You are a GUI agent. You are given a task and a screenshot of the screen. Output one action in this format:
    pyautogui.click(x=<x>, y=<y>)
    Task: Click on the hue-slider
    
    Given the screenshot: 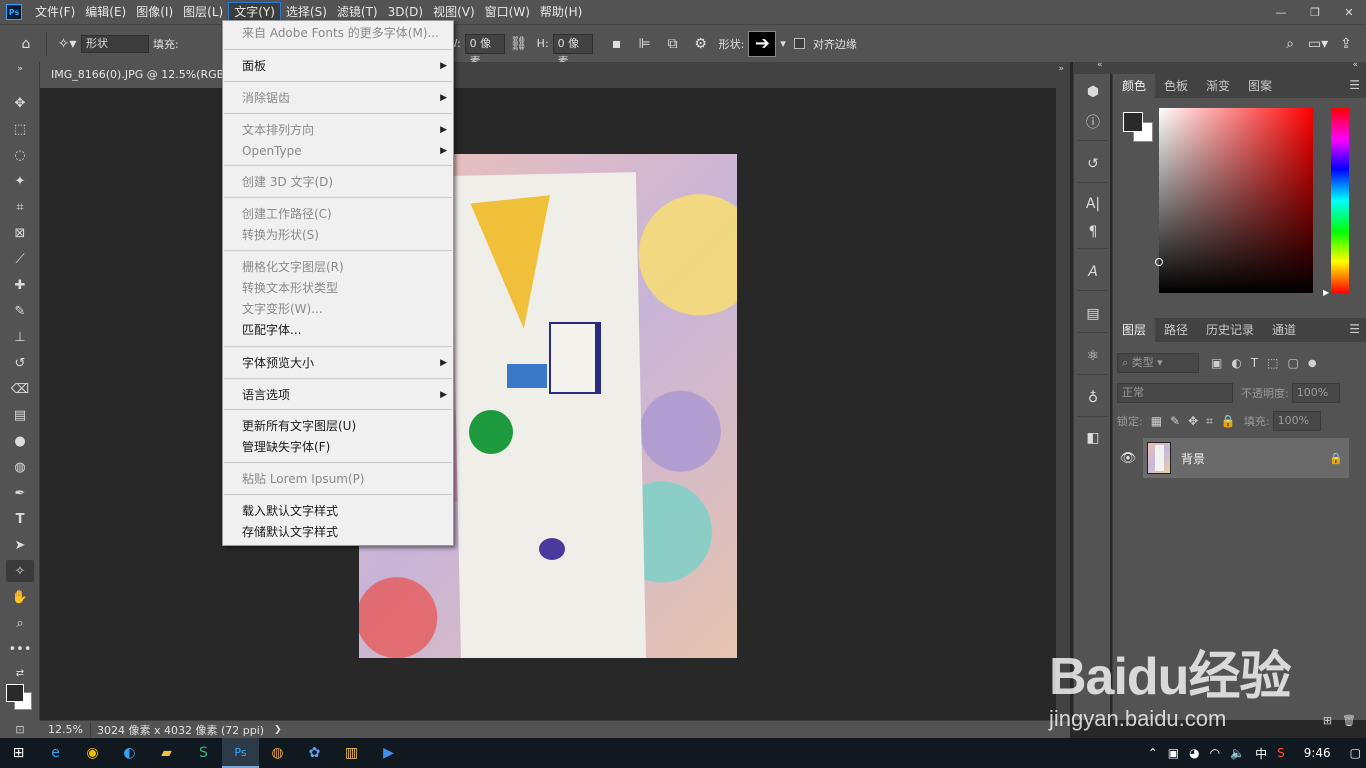 What is the action you would take?
    pyautogui.click(x=1340, y=200)
    